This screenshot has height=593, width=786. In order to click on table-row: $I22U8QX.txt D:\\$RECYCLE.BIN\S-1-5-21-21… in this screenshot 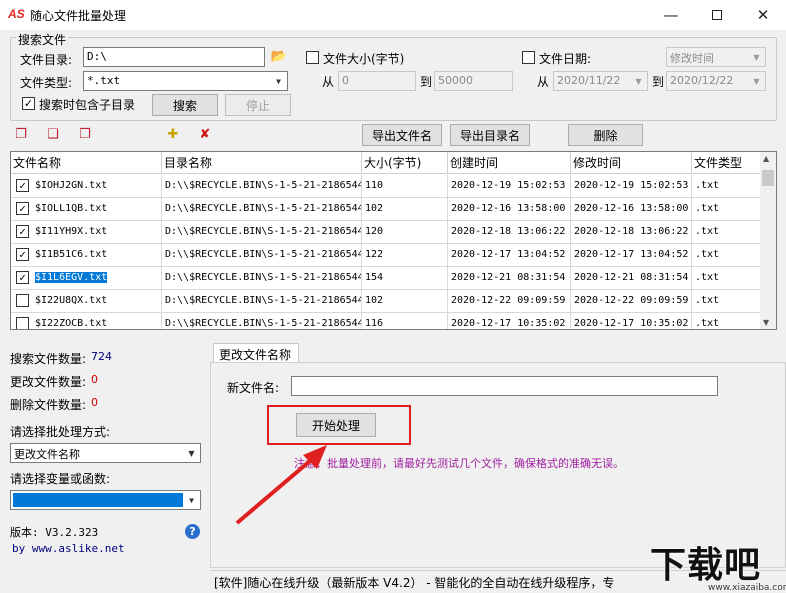, I will do `click(386, 301)`.